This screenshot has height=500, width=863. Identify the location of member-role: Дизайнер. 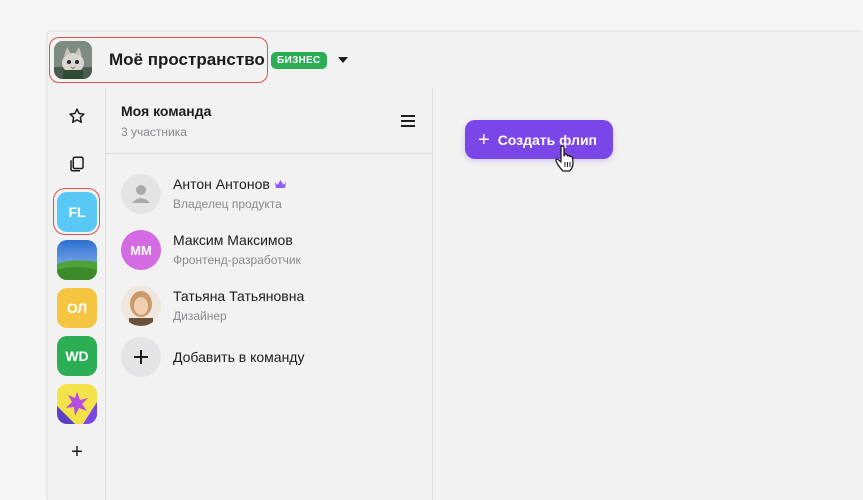
(200, 316).